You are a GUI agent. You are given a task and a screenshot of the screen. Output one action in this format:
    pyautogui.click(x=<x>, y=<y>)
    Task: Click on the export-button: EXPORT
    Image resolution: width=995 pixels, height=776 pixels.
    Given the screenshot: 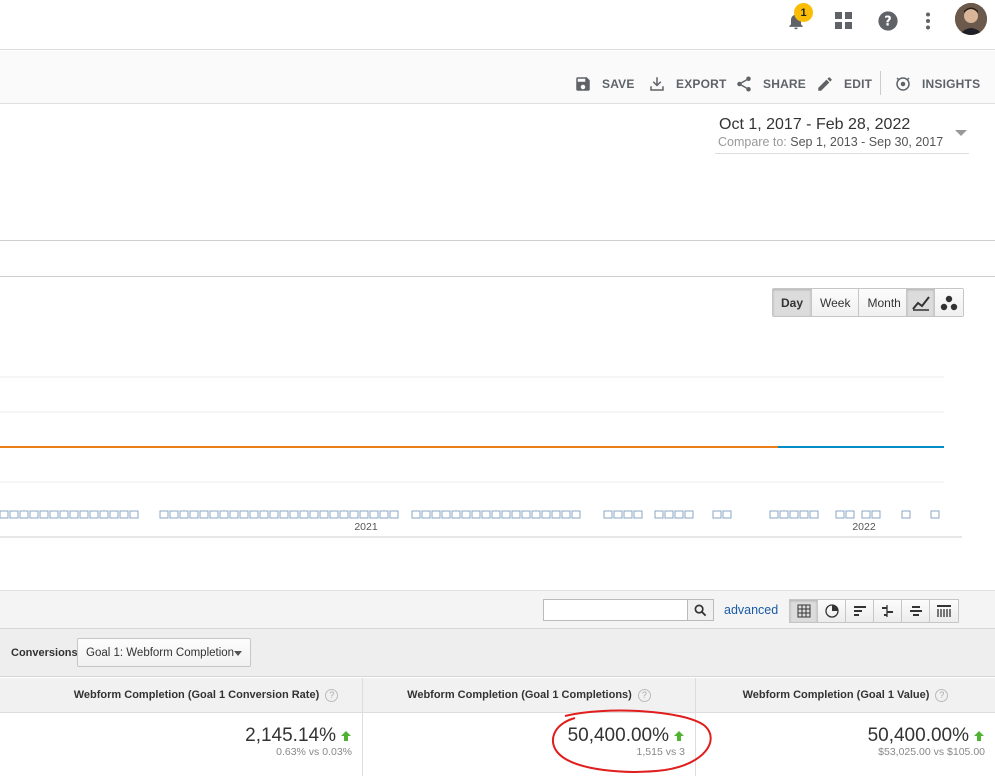 What is the action you would take?
    pyautogui.click(x=687, y=84)
    